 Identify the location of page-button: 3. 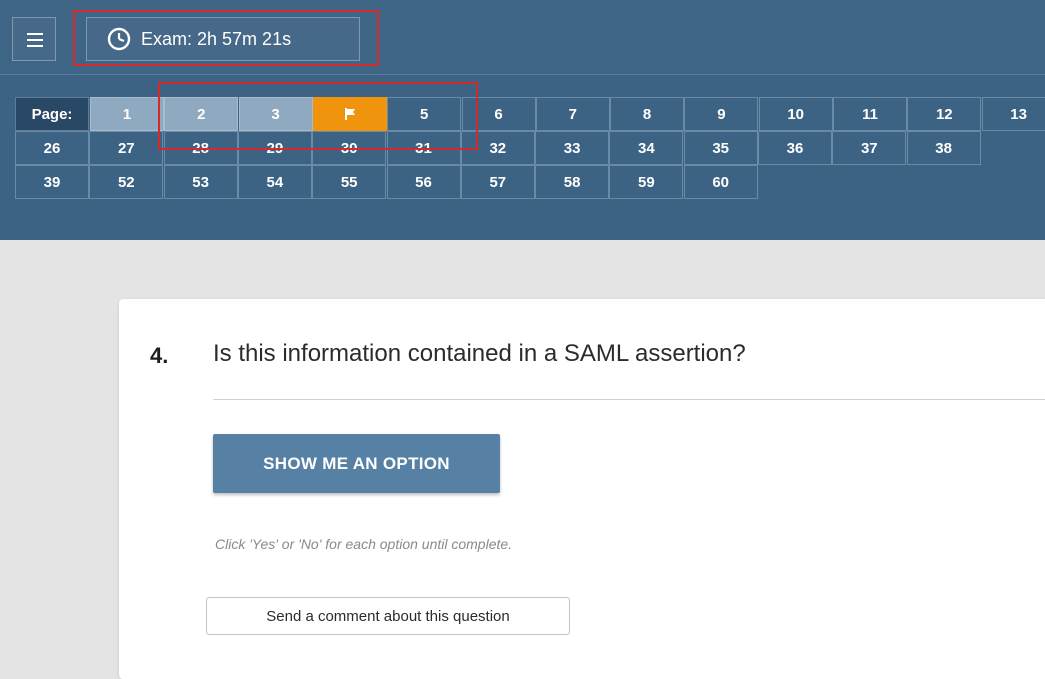
(275, 114).